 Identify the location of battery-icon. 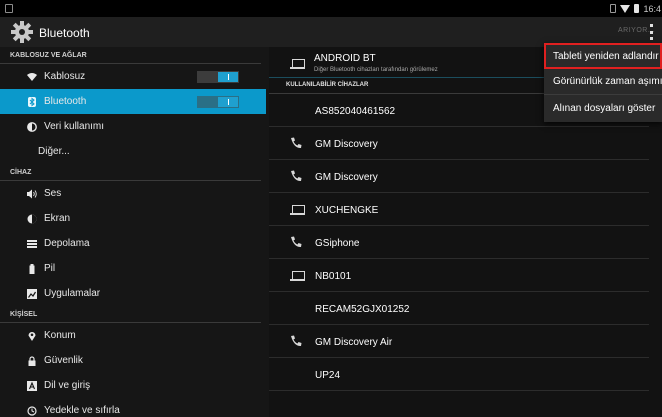
(32, 269).